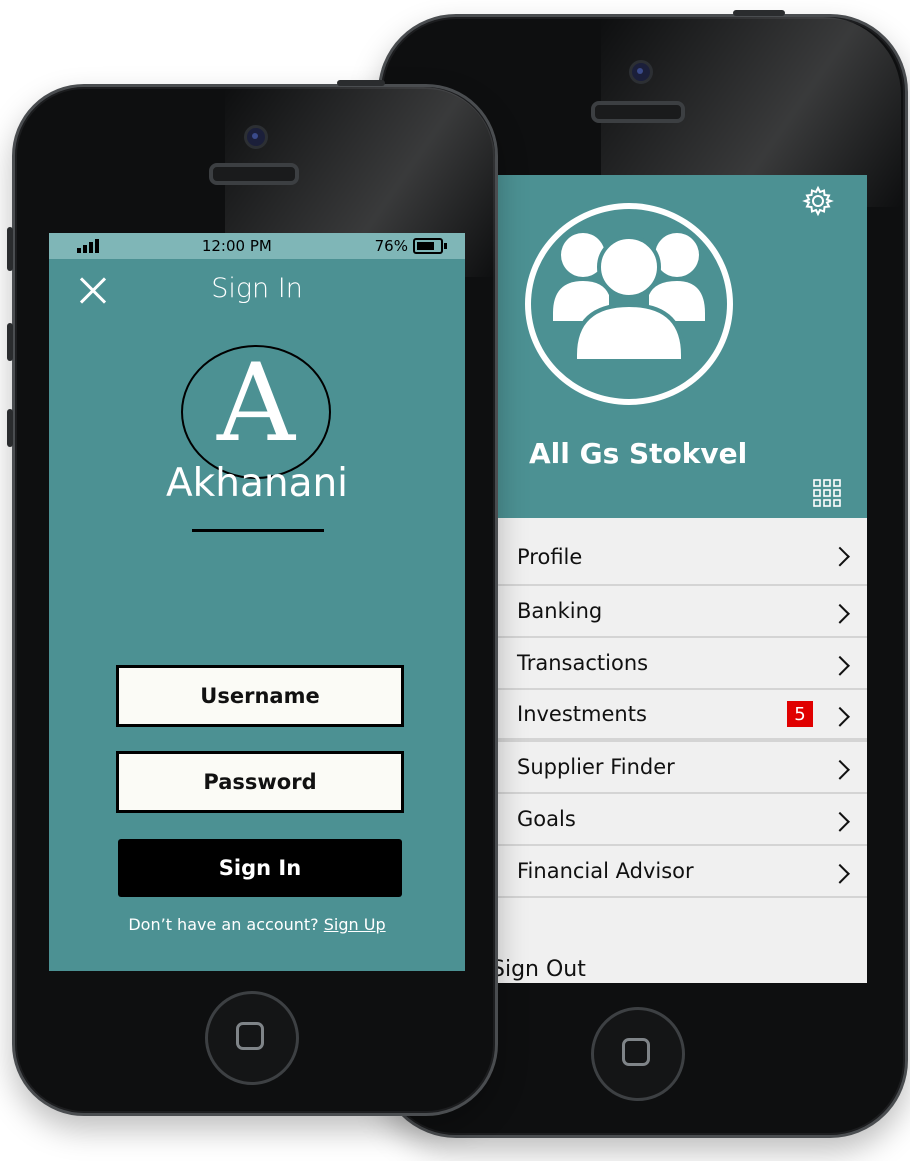 This screenshot has height=1161, width=910. What do you see at coordinates (605, 871) in the screenshot?
I see `menu-item-label: Financial Advisor` at bounding box center [605, 871].